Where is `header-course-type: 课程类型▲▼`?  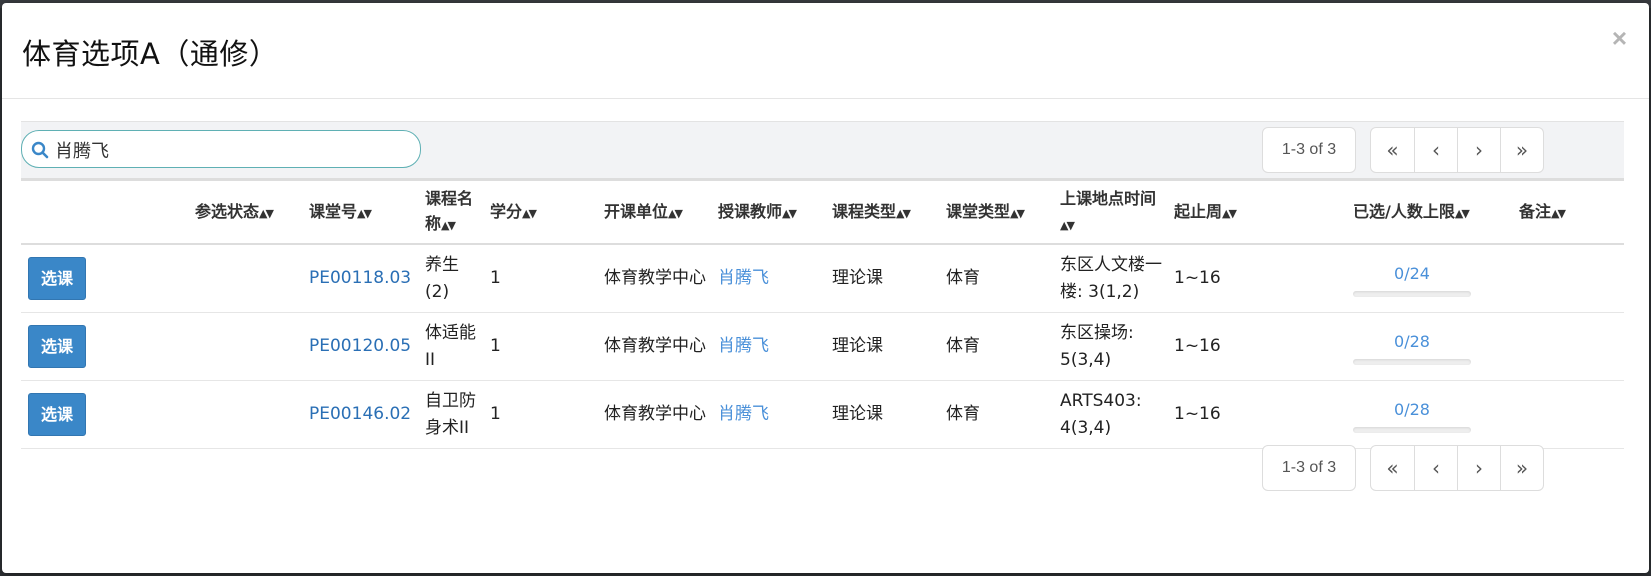 header-course-type: 课程类型▲▼ is located at coordinates (885, 211).